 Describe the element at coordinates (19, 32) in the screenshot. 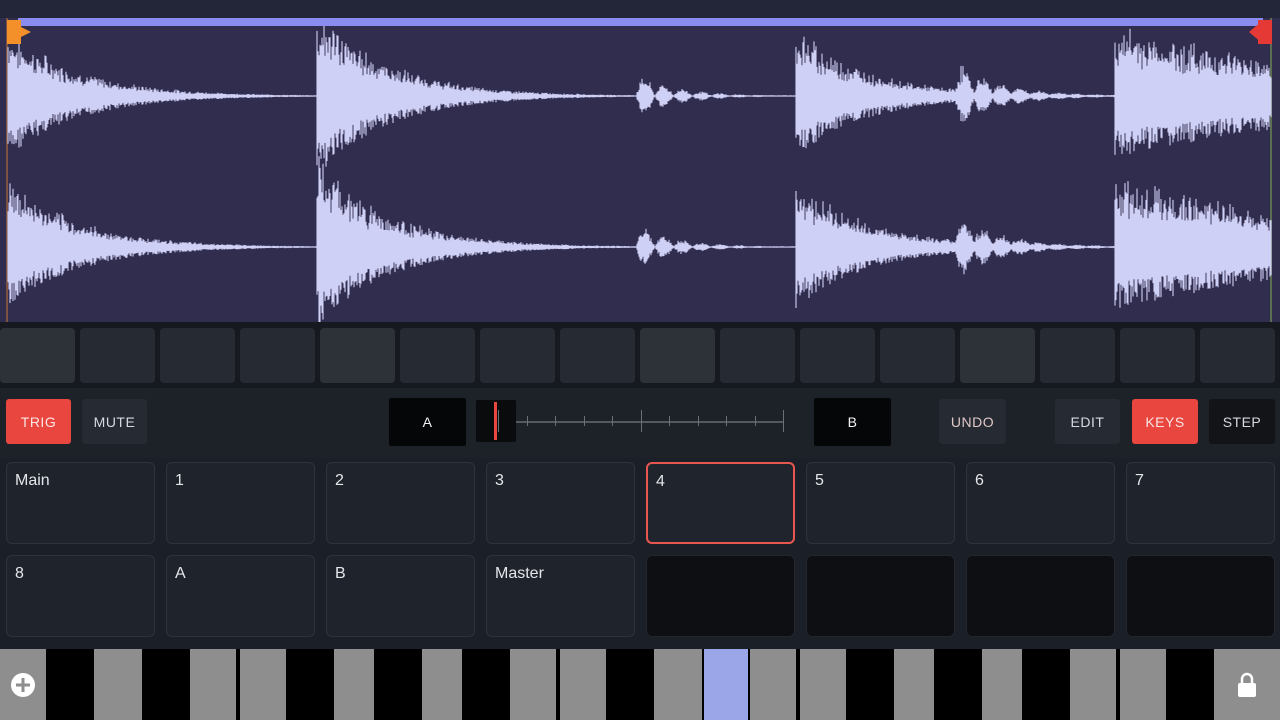

I see `loop-start-arrow-icon` at that location.